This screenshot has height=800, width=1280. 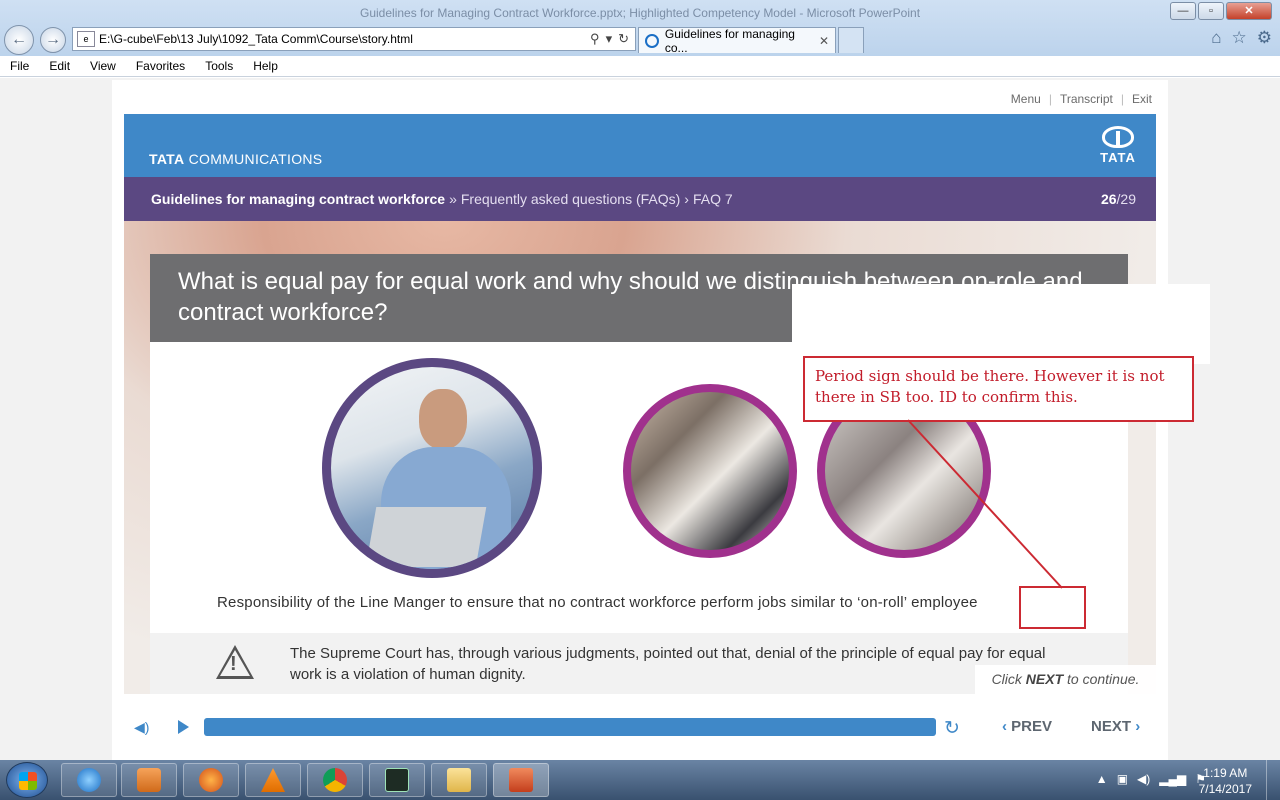 I want to click on forward-button: →, so click(x=53, y=40).